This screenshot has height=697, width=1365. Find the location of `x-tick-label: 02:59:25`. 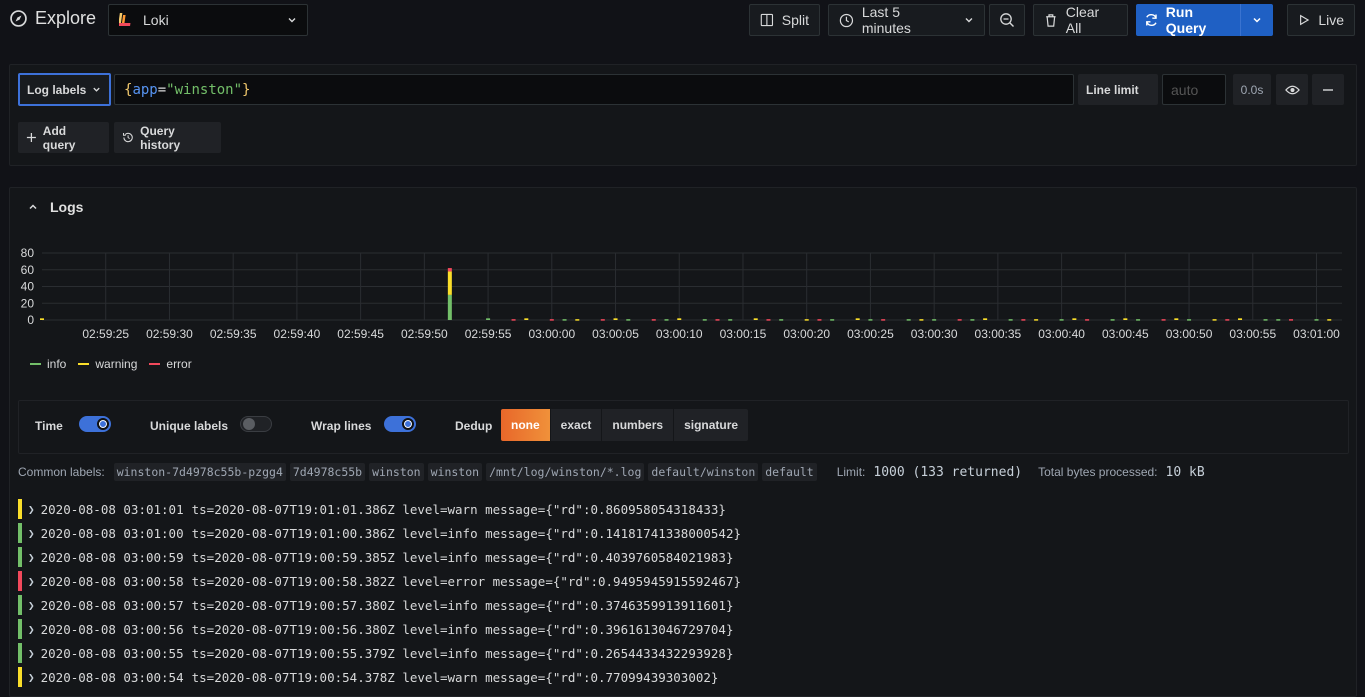

x-tick-label: 02:59:25 is located at coordinates (105, 334).